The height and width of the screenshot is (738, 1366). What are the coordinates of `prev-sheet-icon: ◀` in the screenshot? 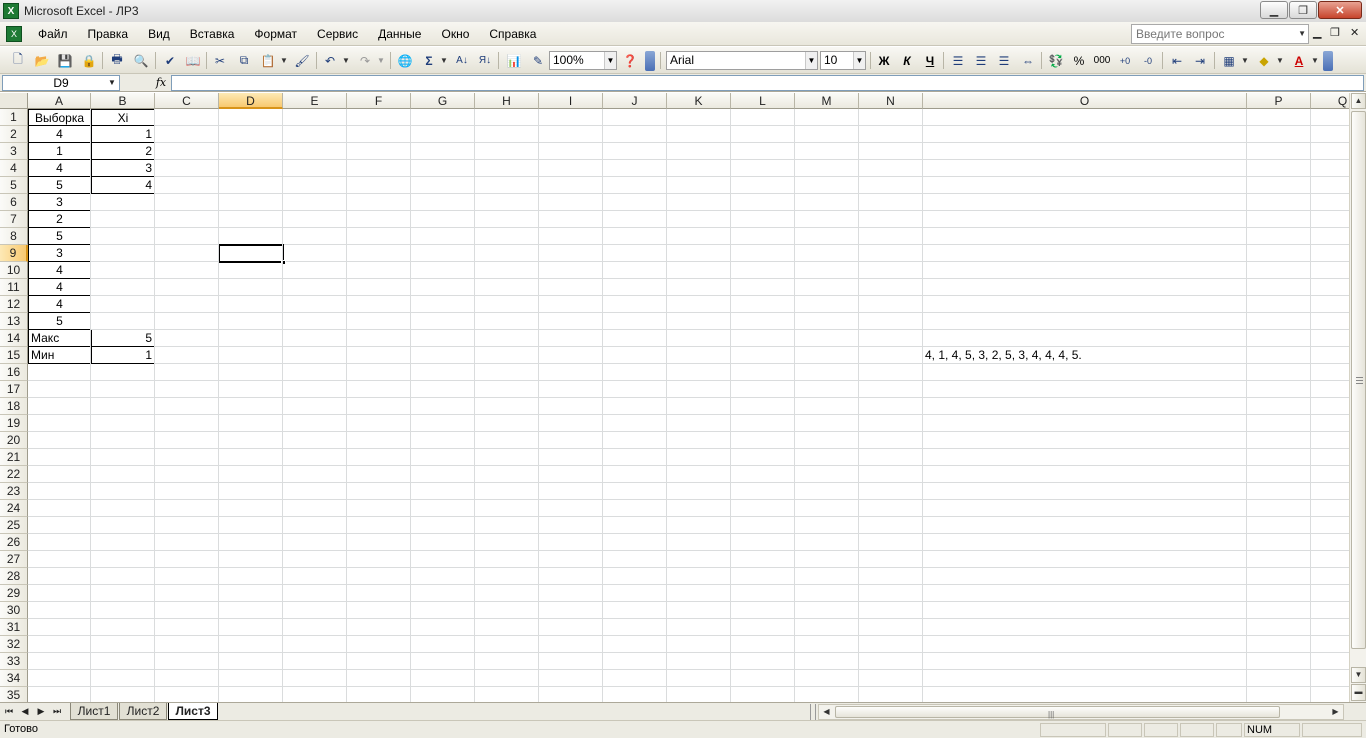 It's located at (25, 711).